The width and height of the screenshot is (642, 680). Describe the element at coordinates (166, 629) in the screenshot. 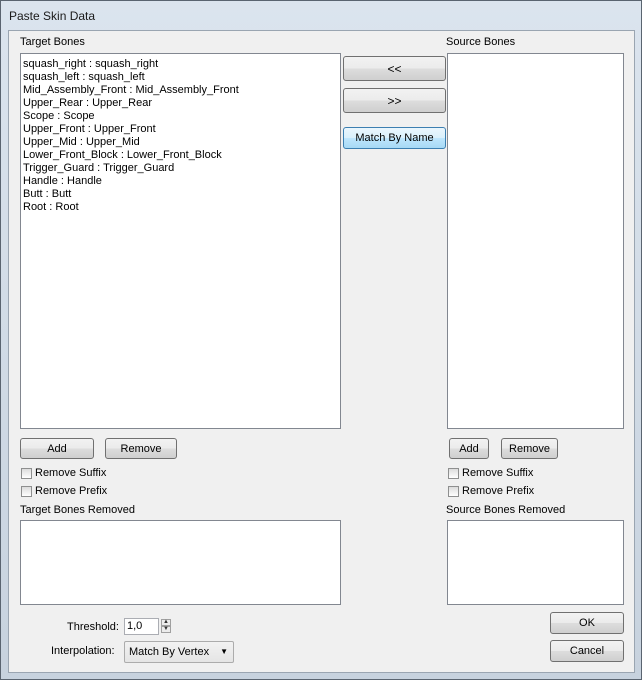

I see `spin-down-icon: ▼` at that location.